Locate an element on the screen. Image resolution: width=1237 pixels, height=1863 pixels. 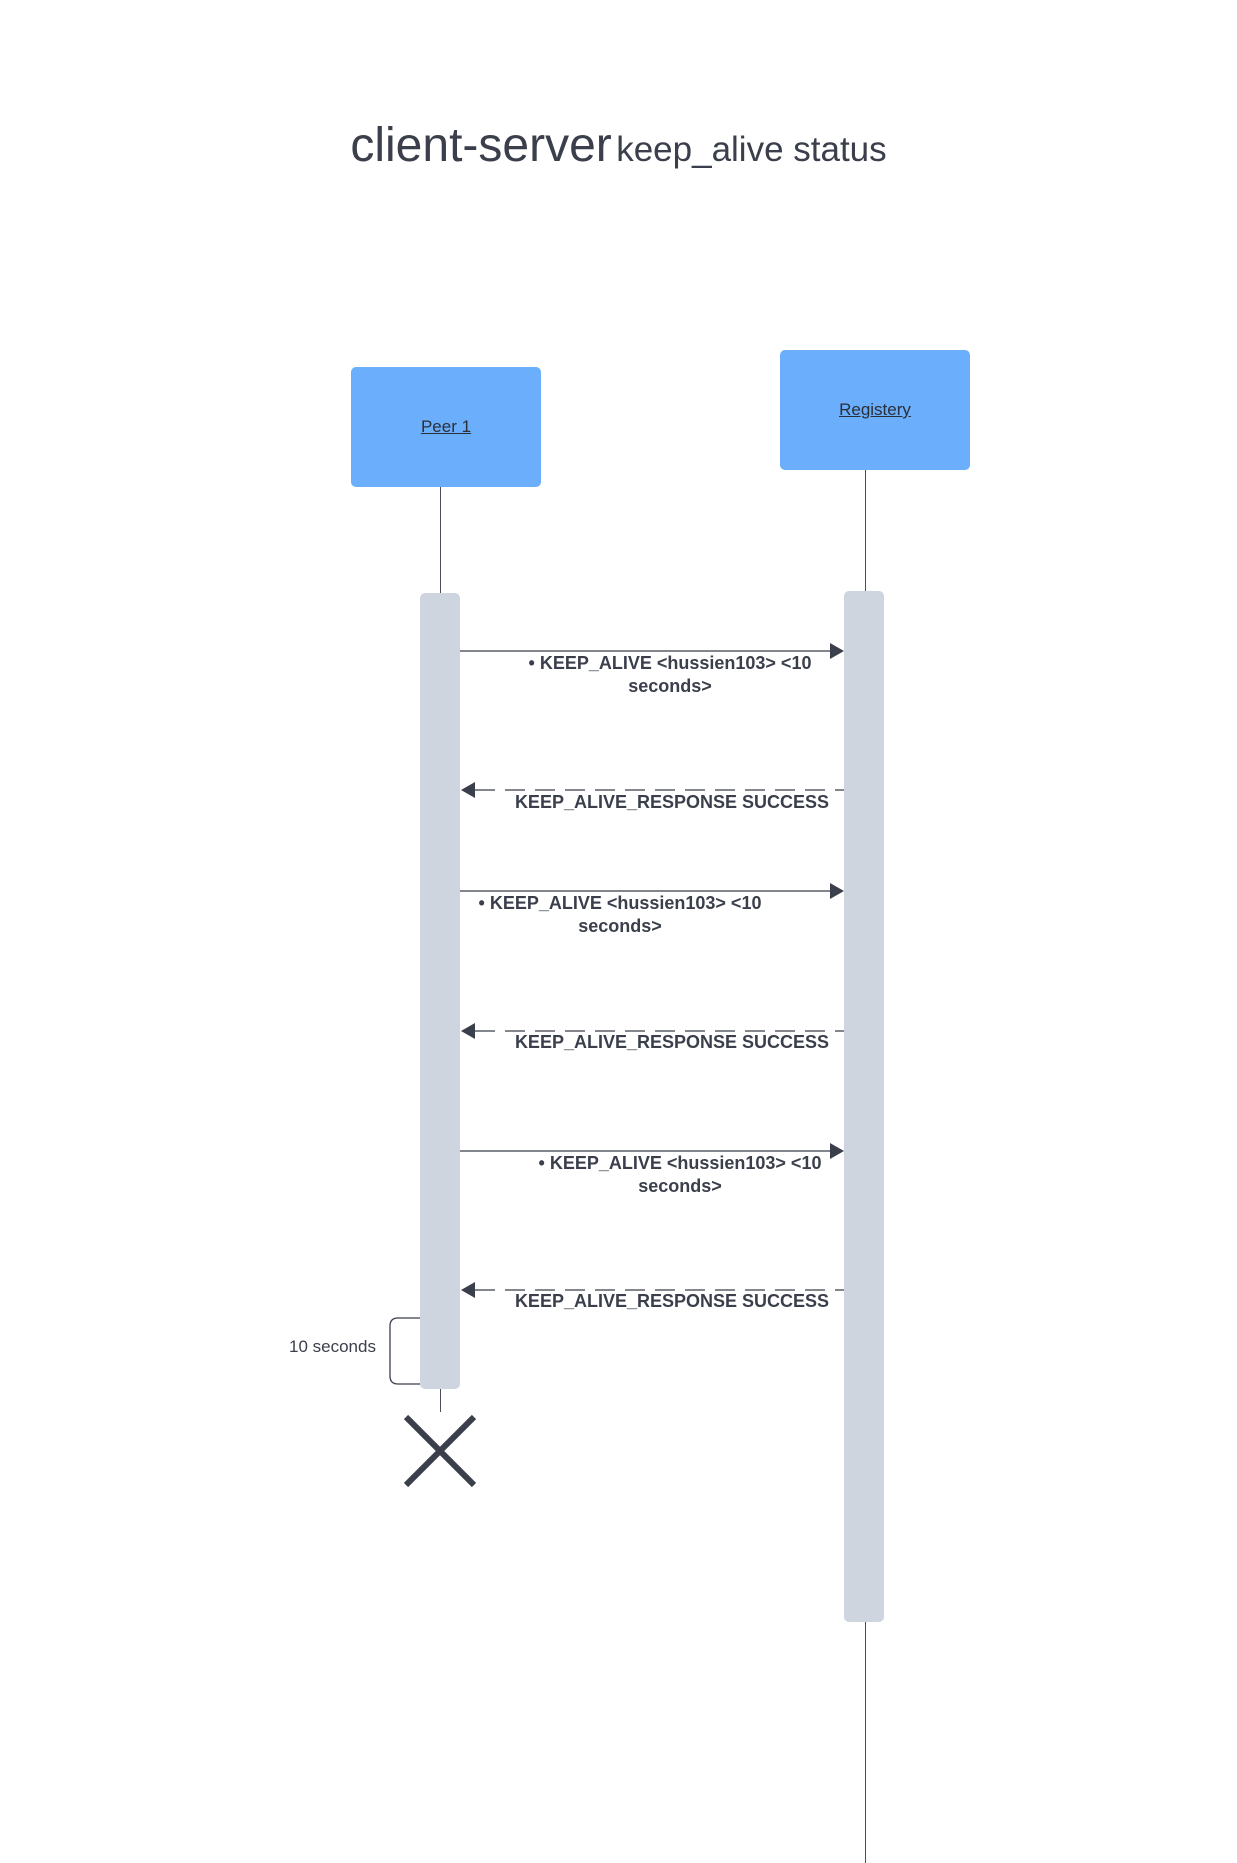
request-label-2-line1: • KEEP_ALIVE <hussien103> <10 is located at coordinates (620, 903).